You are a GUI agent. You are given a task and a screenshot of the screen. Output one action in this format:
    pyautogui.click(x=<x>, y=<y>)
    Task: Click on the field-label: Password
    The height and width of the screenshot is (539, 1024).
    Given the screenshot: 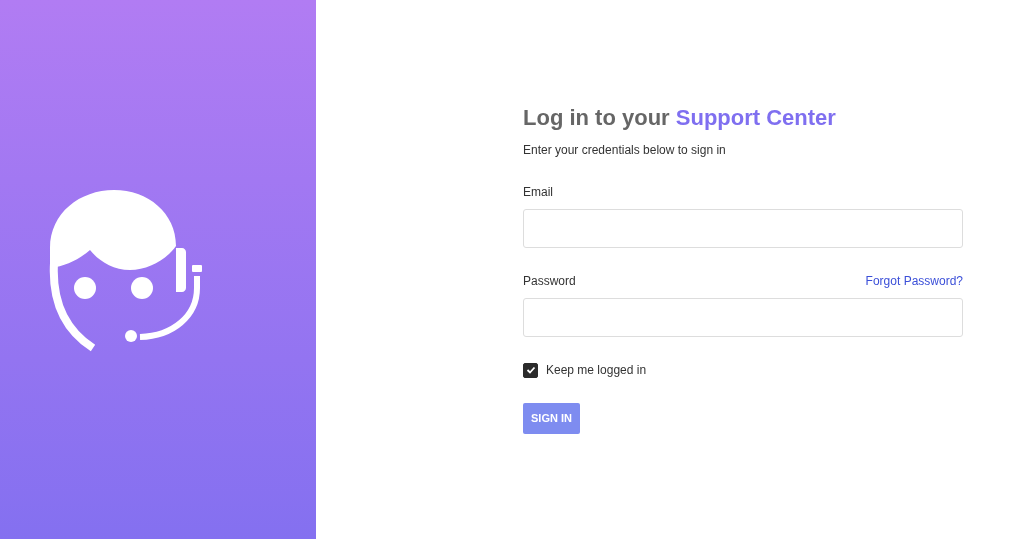 What is the action you would take?
    pyautogui.click(x=549, y=282)
    